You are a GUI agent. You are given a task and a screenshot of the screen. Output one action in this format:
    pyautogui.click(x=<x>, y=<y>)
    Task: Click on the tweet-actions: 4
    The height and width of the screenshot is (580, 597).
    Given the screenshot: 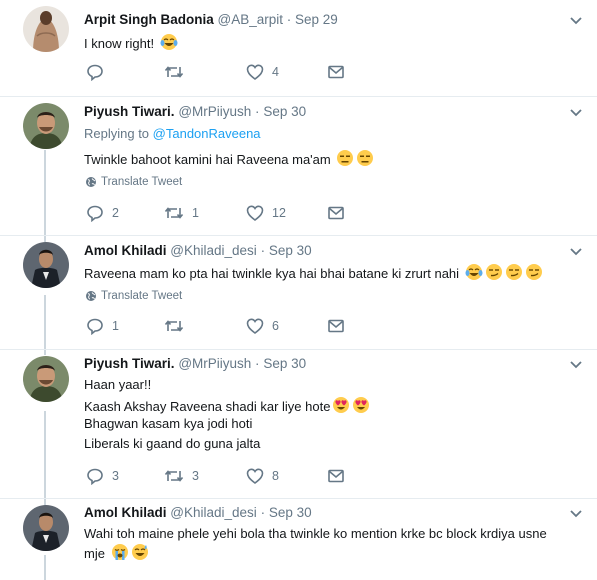 What is the action you would take?
    pyautogui.click(x=221, y=73)
    